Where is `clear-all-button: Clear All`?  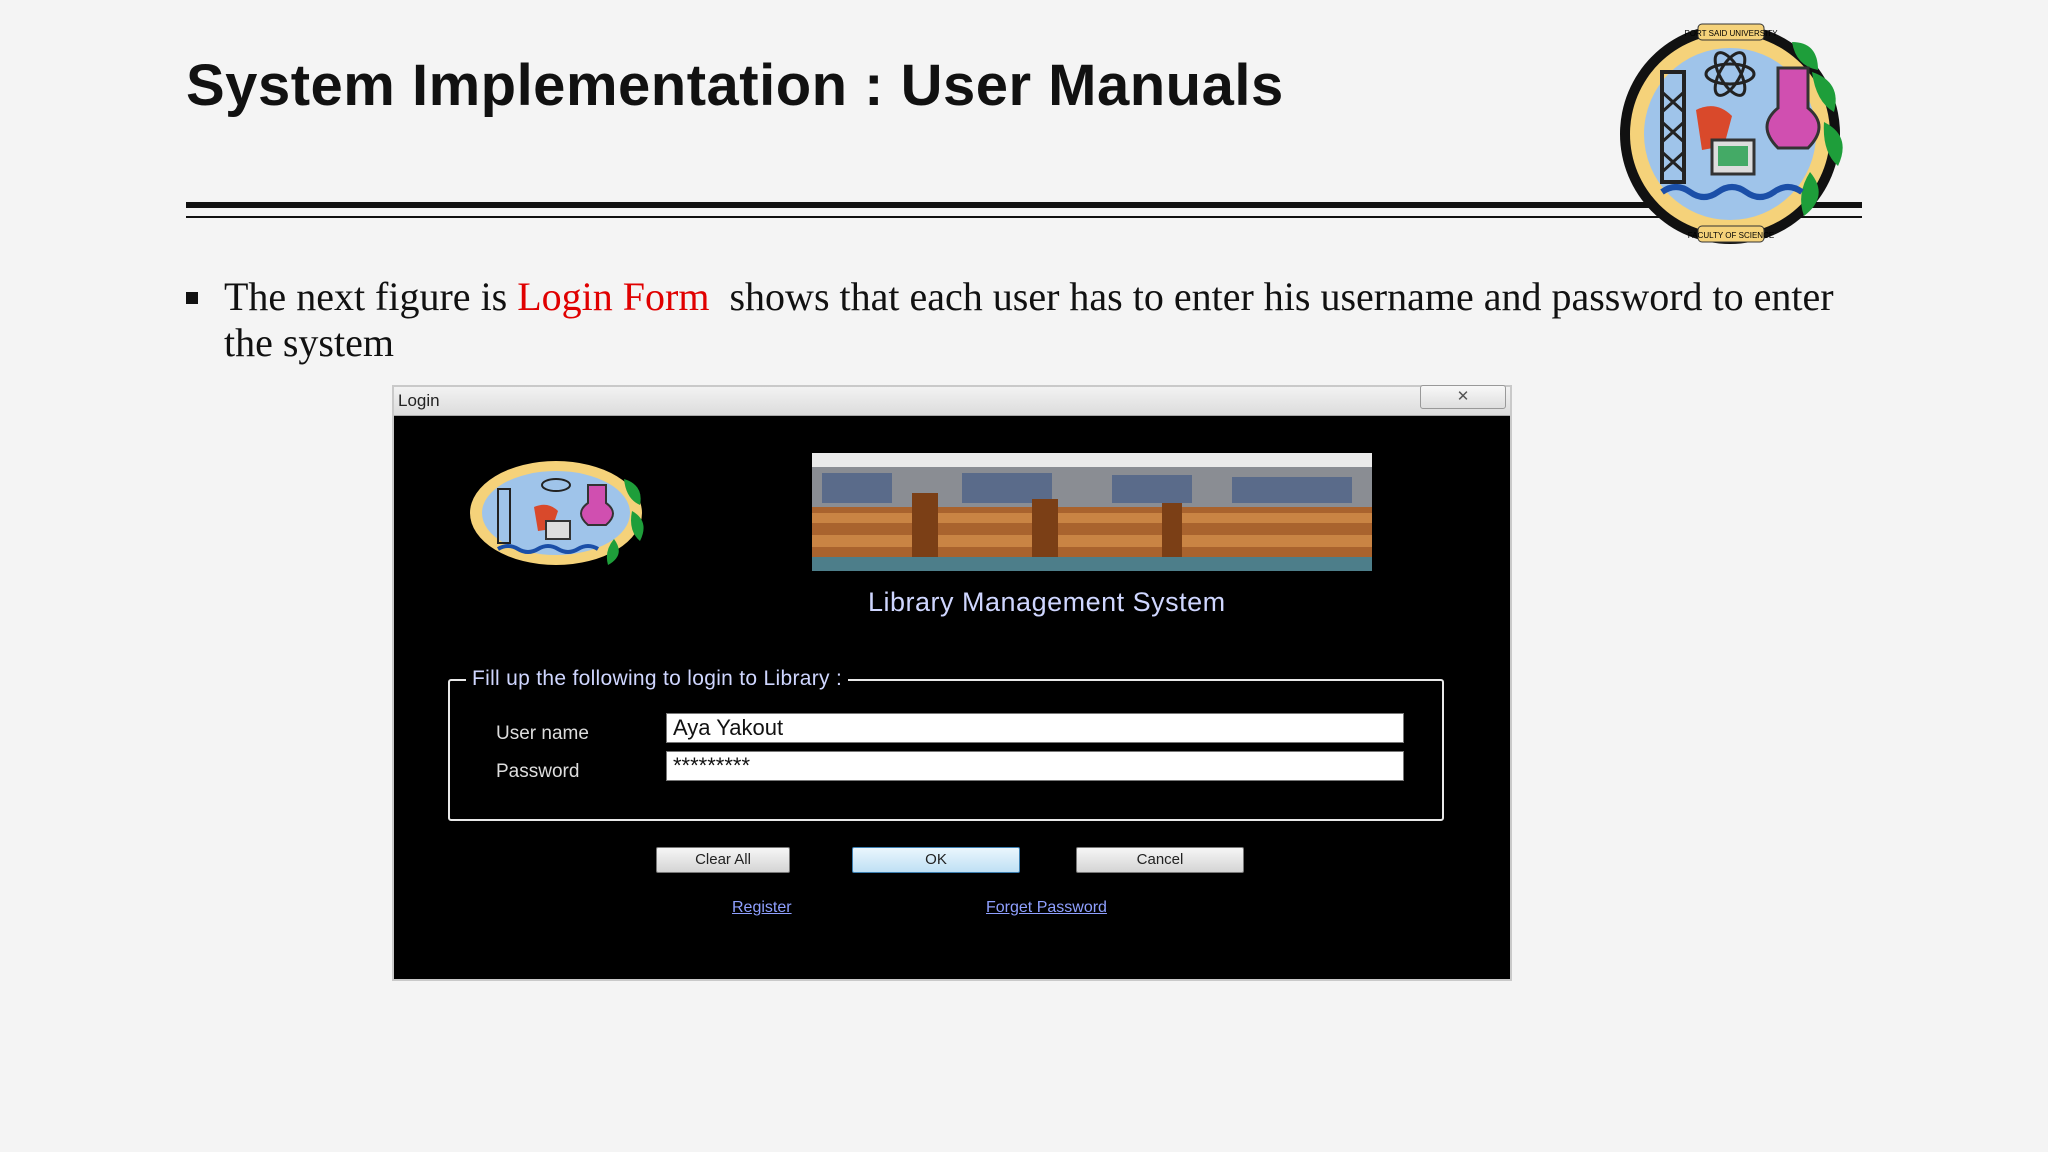
clear-all-button: Clear All is located at coordinates (723, 860).